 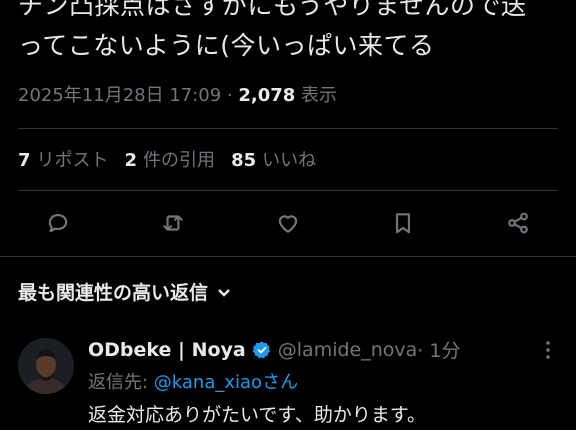 What do you see at coordinates (244, 160) in the screenshot?
I see `likes-count: 85` at bounding box center [244, 160].